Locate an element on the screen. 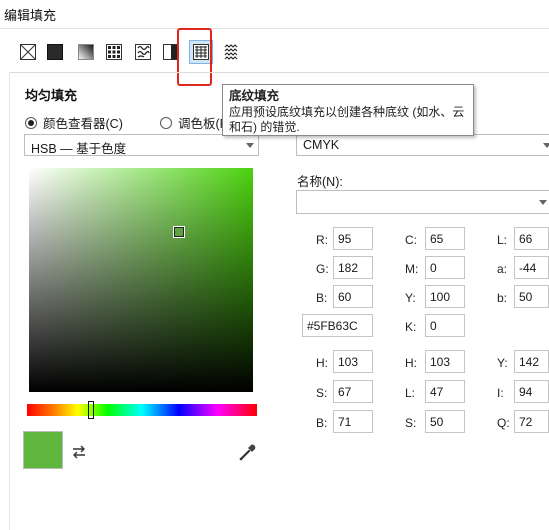 This screenshot has height=530, width=549. tab-uniform-fill is located at coordinates (55, 52).